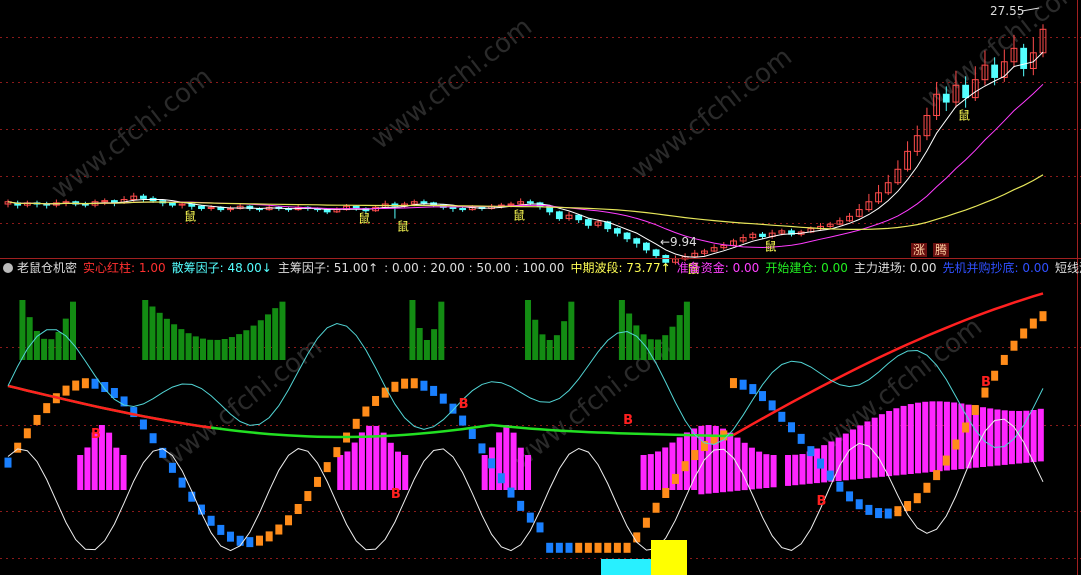 The height and width of the screenshot is (575, 1081). Describe the element at coordinates (669, 557) in the screenshot. I see `yellow-bottom-marker` at that location.